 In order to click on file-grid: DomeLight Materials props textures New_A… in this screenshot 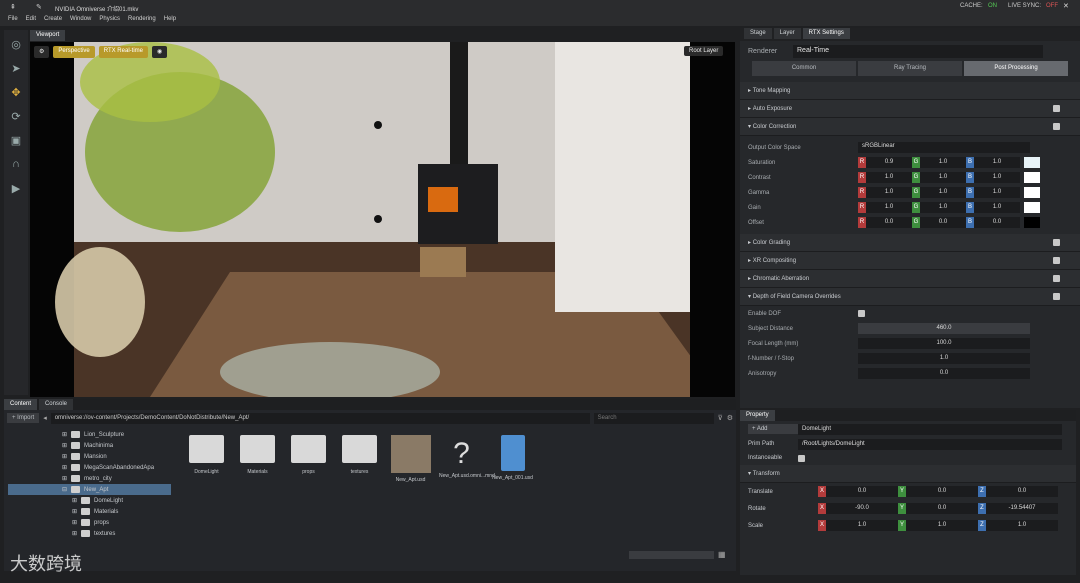, I will do `click(359, 459)`.